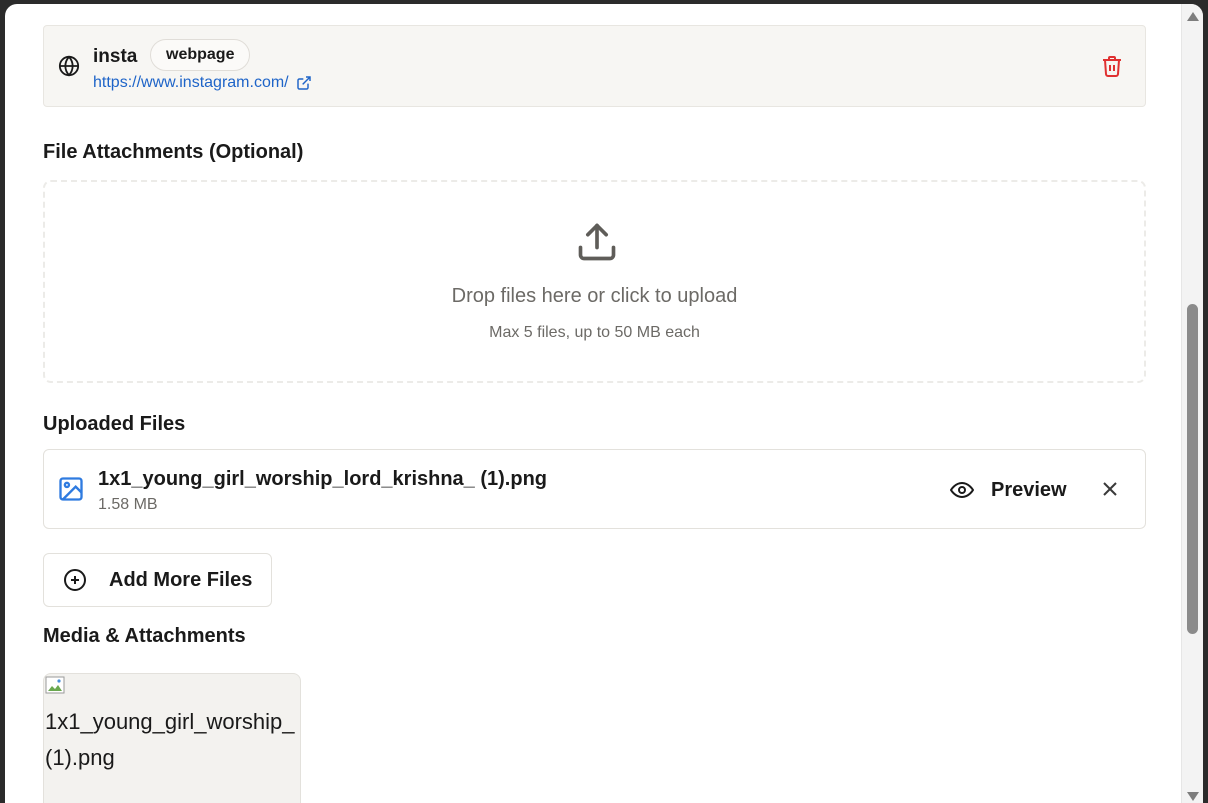  I want to click on dropzone-limits-text: Max 5 files, up to 50 MB each, so click(594, 332).